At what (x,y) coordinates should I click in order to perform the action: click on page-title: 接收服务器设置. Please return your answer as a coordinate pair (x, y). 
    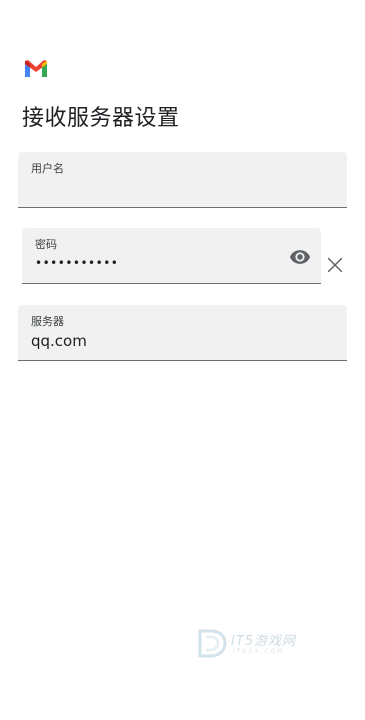
    Looking at the image, I should click on (101, 118).